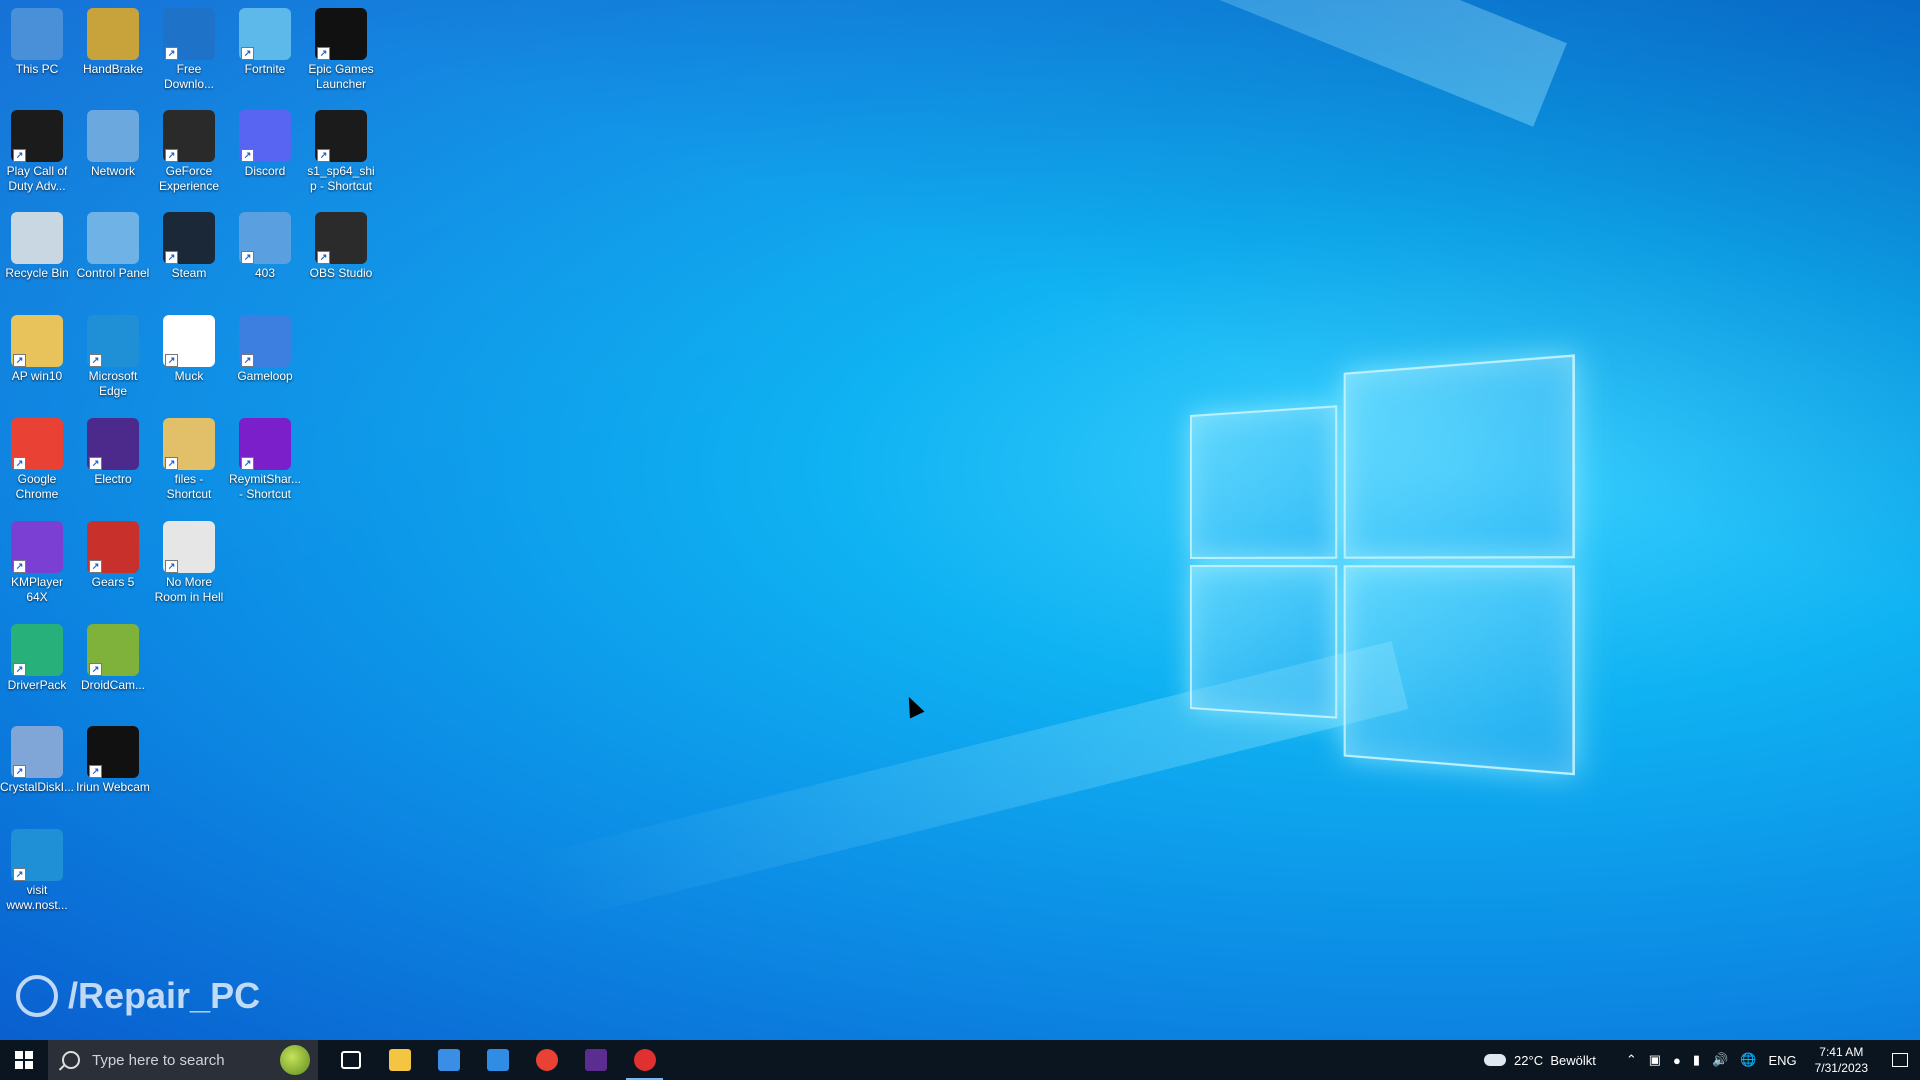 The width and height of the screenshot is (1920, 1080). I want to click on desktop-icon-label: Microsoft Edge, so click(113, 384).